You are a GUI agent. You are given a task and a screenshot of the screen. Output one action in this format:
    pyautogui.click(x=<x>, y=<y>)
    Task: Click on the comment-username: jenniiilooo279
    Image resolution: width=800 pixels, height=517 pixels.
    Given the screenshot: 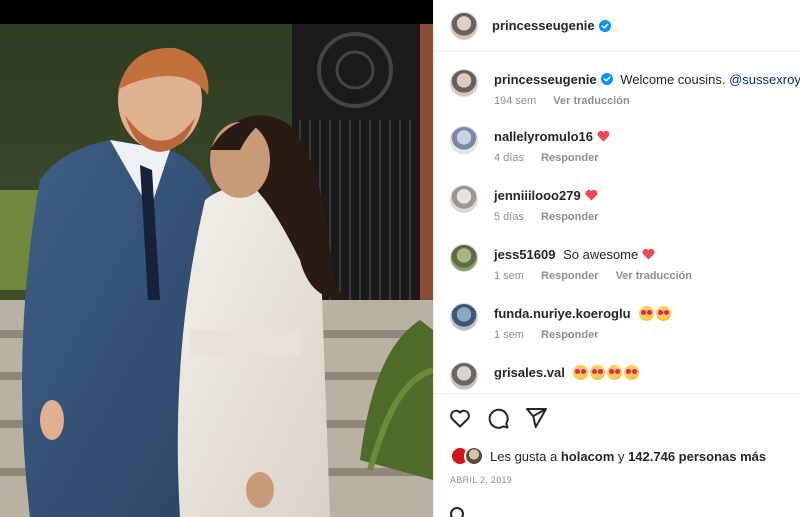 What is the action you would take?
    pyautogui.click(x=537, y=195)
    